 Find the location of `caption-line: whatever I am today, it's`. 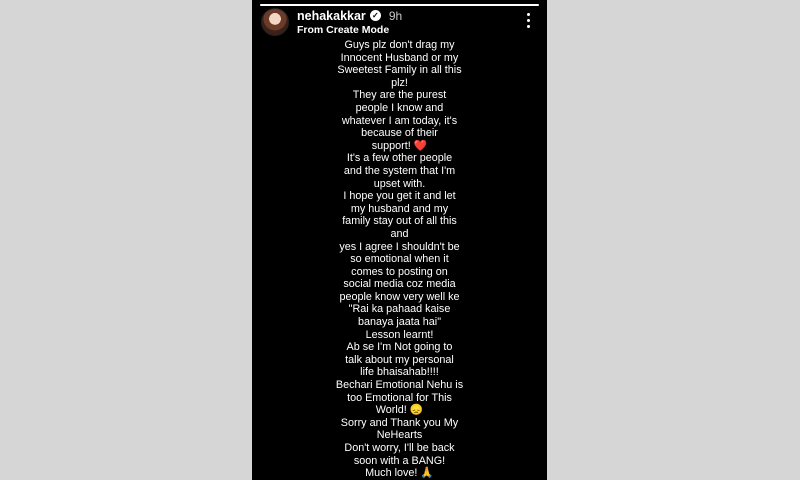

caption-line: whatever I am today, it's is located at coordinates (399, 120).